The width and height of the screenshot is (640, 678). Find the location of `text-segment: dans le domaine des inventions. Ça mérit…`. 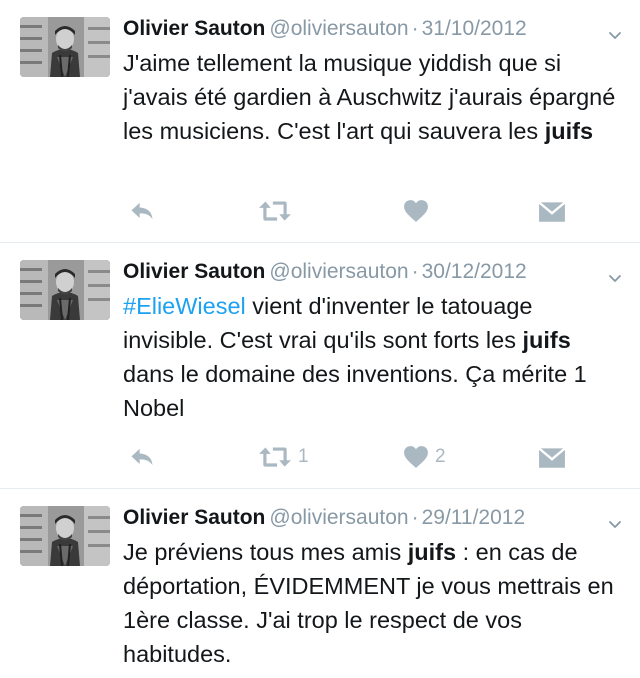

text-segment: dans le domaine des inventions. Ça mérit… is located at coordinates (355, 391).